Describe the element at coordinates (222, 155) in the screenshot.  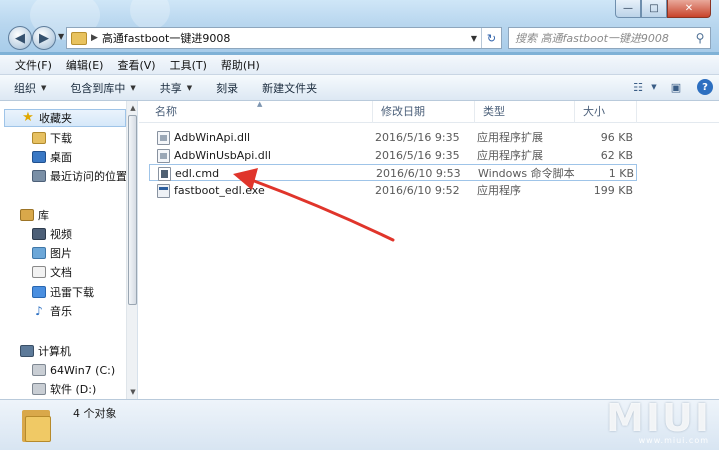
I see `file-name: AdbWinUsbApi.dll` at that location.